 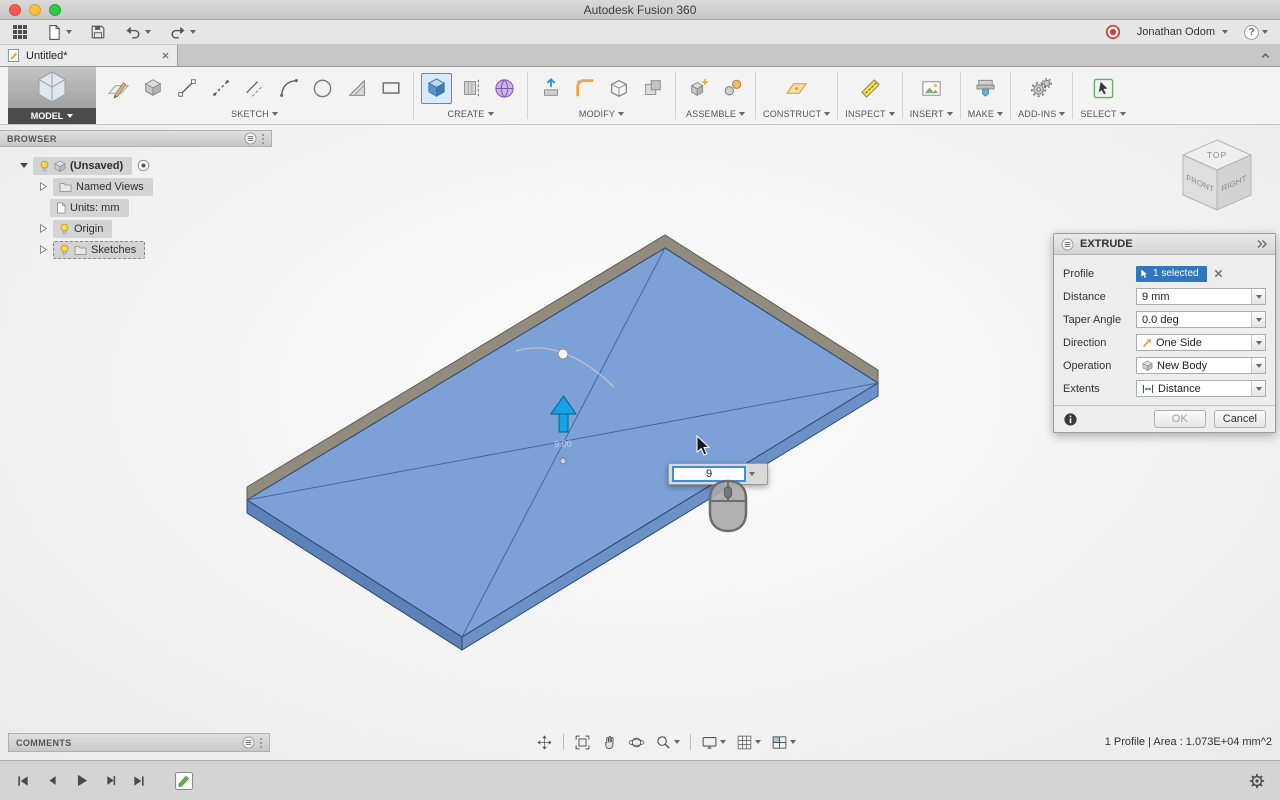 What do you see at coordinates (254, 114) in the screenshot?
I see `sketch-menu: SKETCH` at bounding box center [254, 114].